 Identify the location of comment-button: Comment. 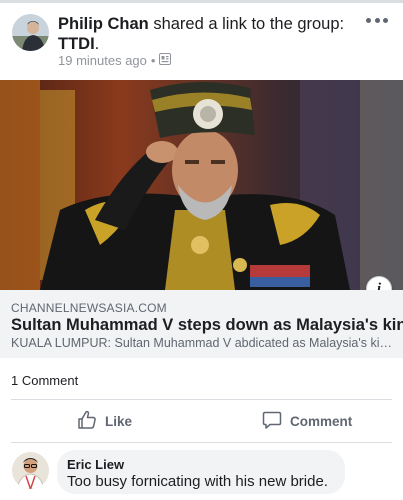
(307, 421).